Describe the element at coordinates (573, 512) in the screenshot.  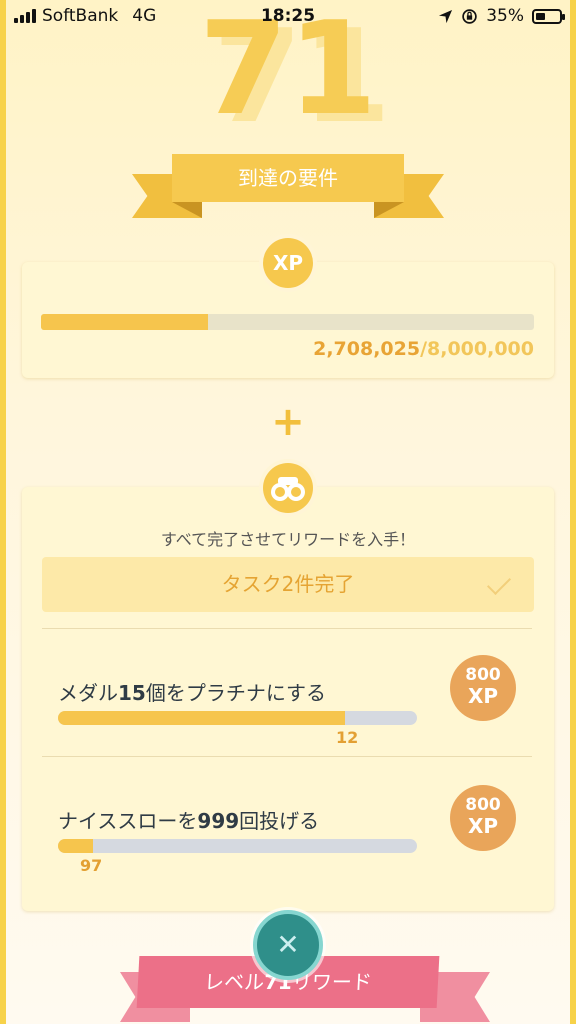
I see `frame-right-border` at that location.